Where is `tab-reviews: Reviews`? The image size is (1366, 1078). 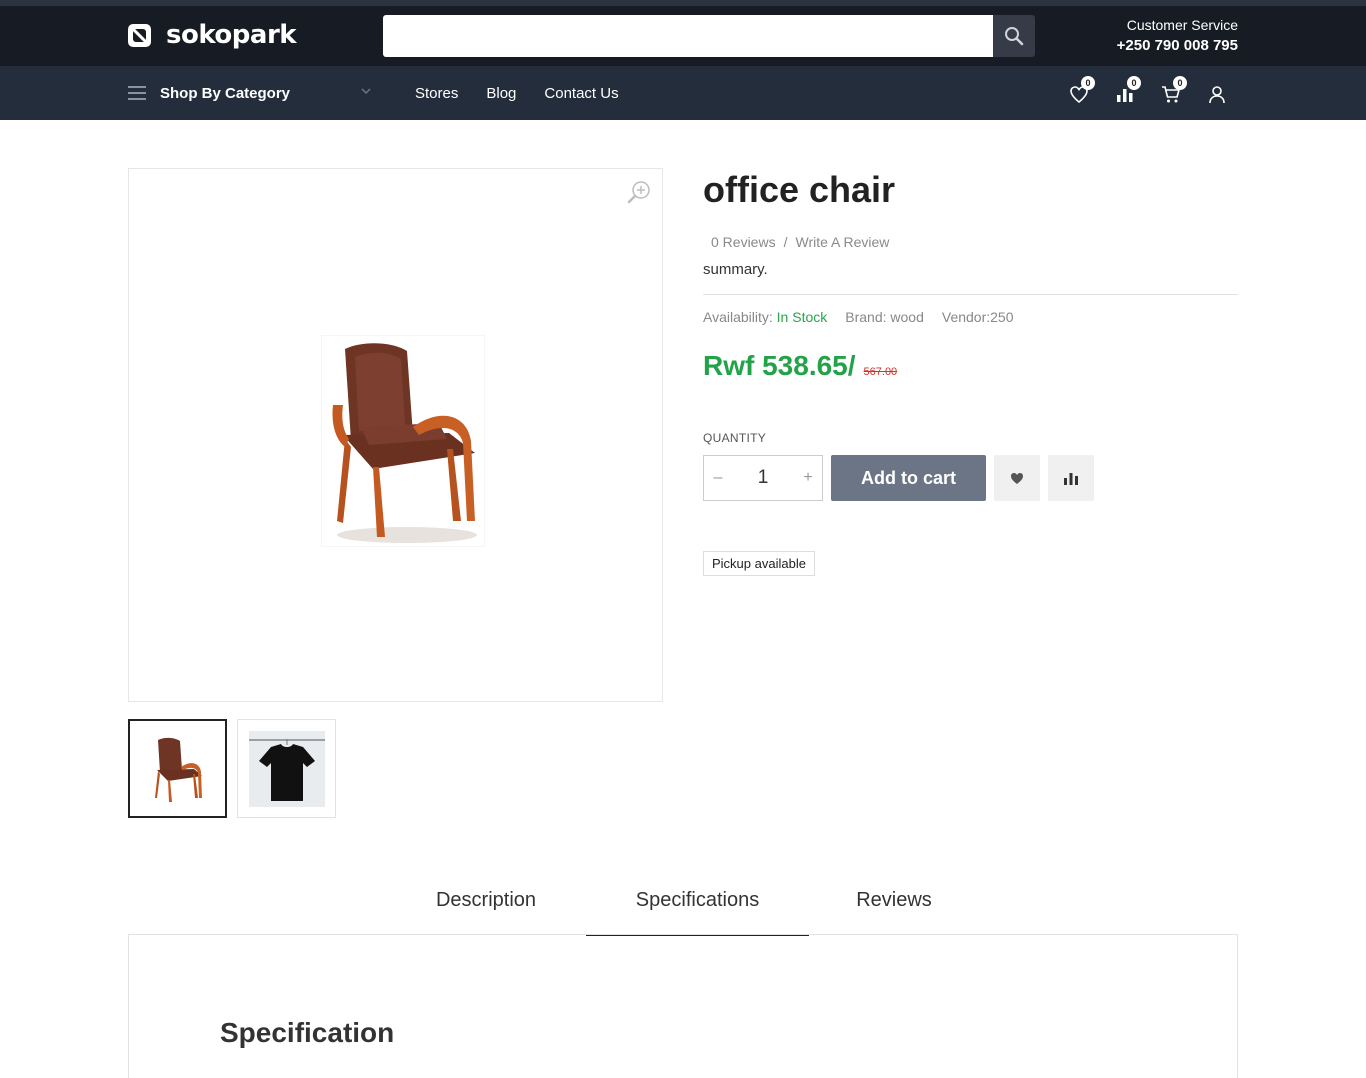 tab-reviews: Reviews is located at coordinates (894, 908).